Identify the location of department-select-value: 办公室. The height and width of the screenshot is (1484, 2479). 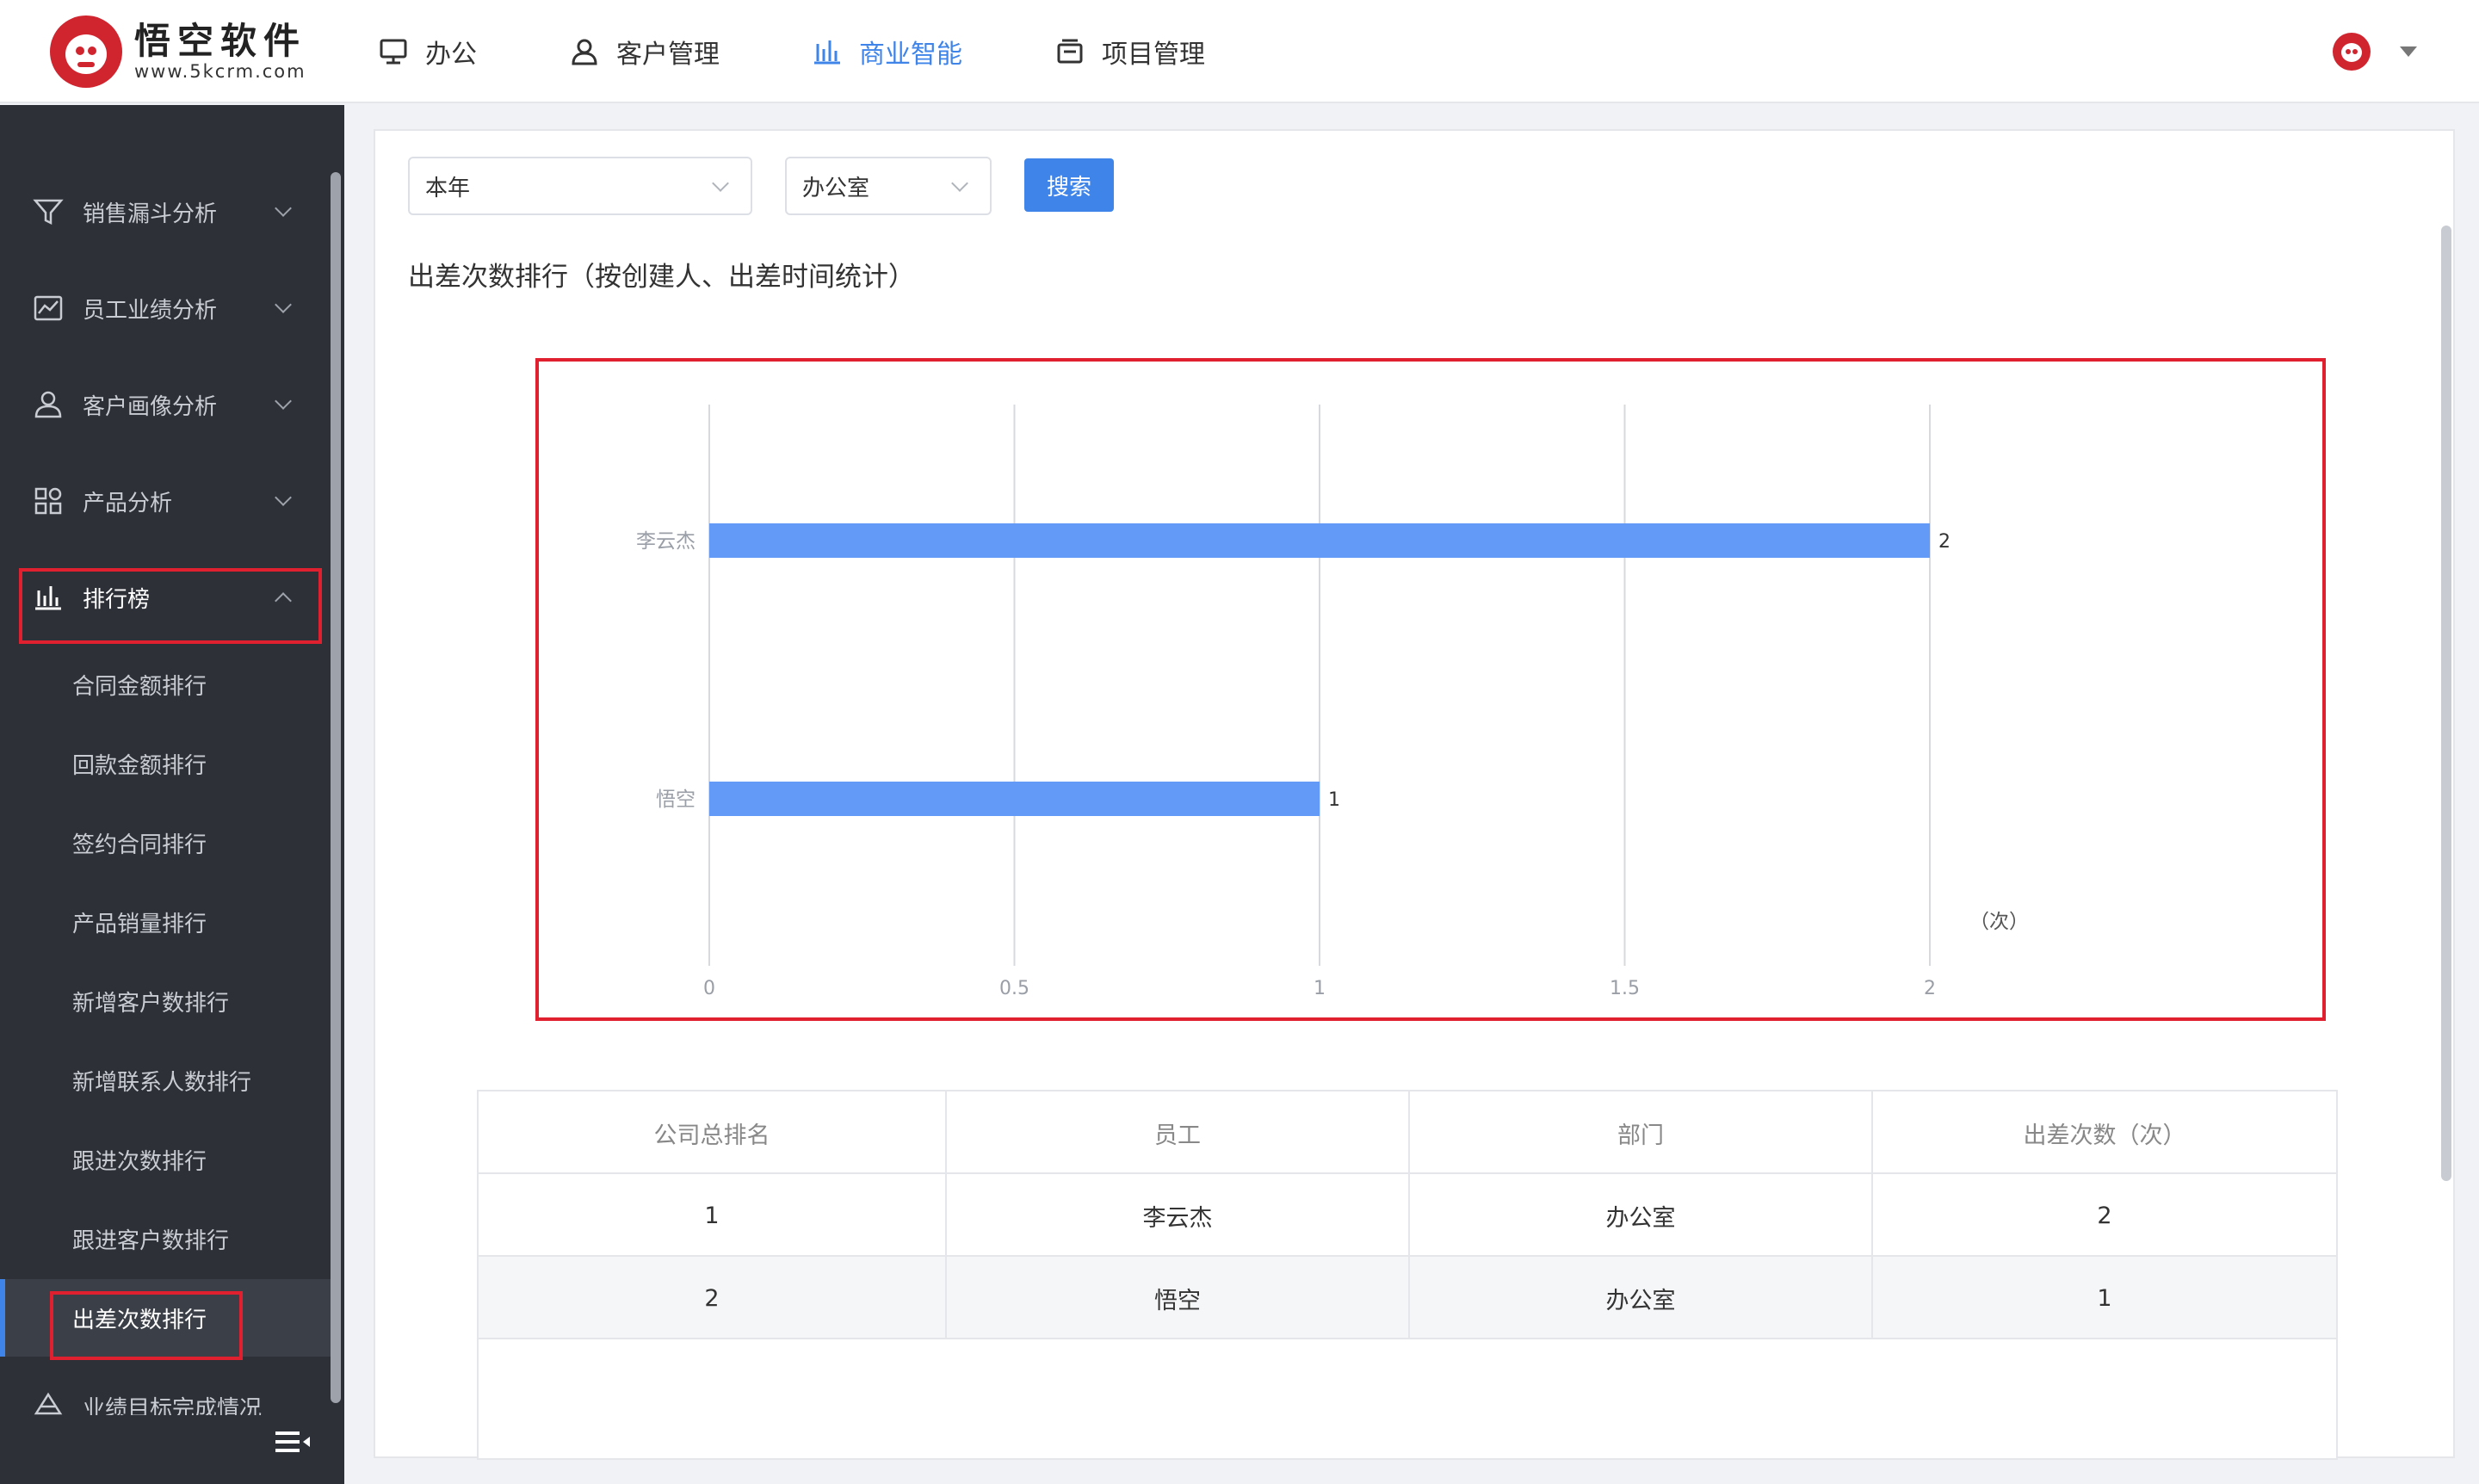
(836, 188).